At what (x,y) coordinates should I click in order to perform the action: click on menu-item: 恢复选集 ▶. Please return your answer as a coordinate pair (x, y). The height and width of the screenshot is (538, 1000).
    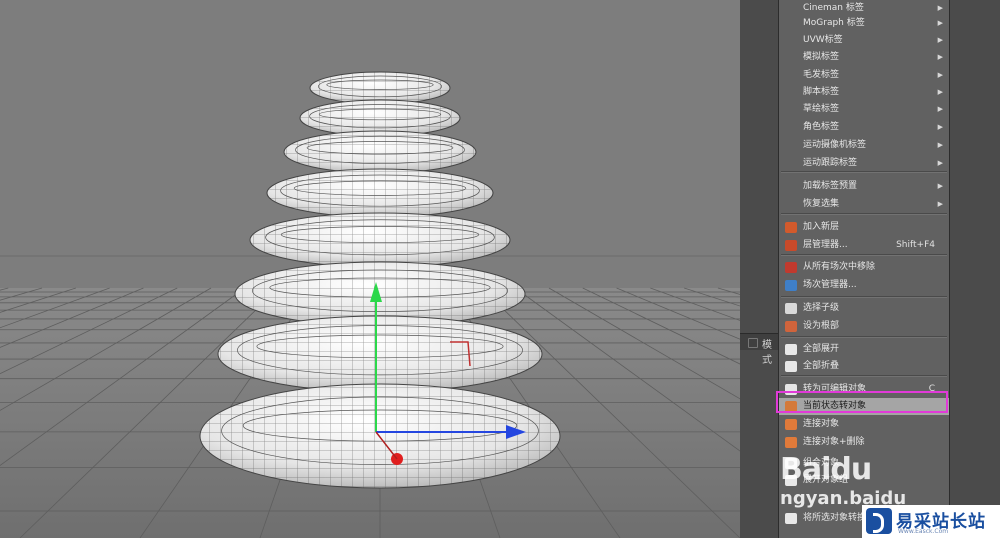
    Looking at the image, I should click on (864, 204).